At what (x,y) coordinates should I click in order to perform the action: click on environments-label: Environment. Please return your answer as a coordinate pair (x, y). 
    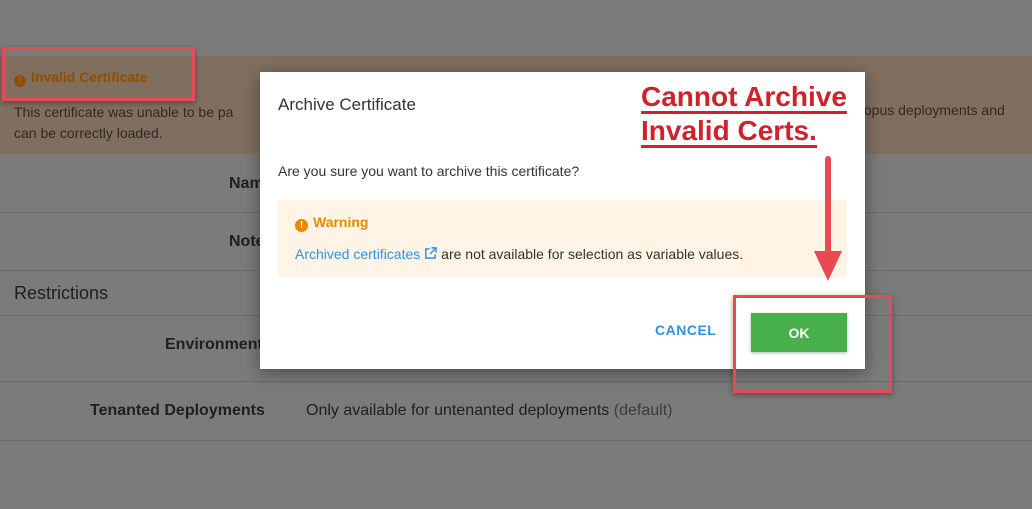
    Looking at the image, I should click on (214, 344).